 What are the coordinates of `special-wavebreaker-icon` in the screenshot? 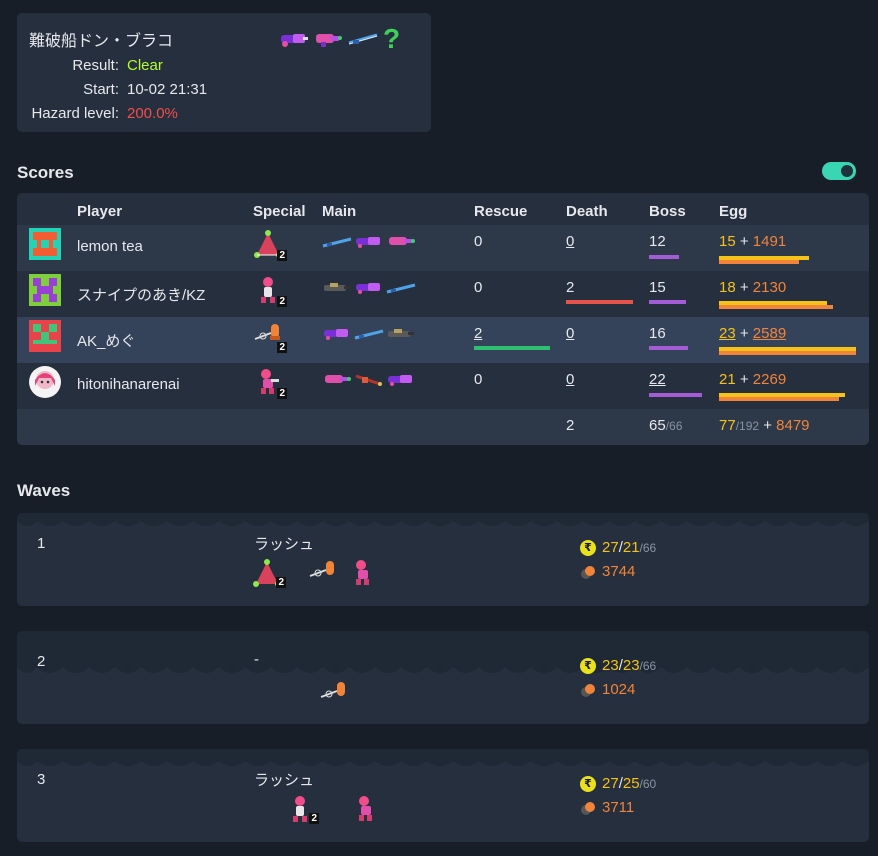 It's located at (321, 569).